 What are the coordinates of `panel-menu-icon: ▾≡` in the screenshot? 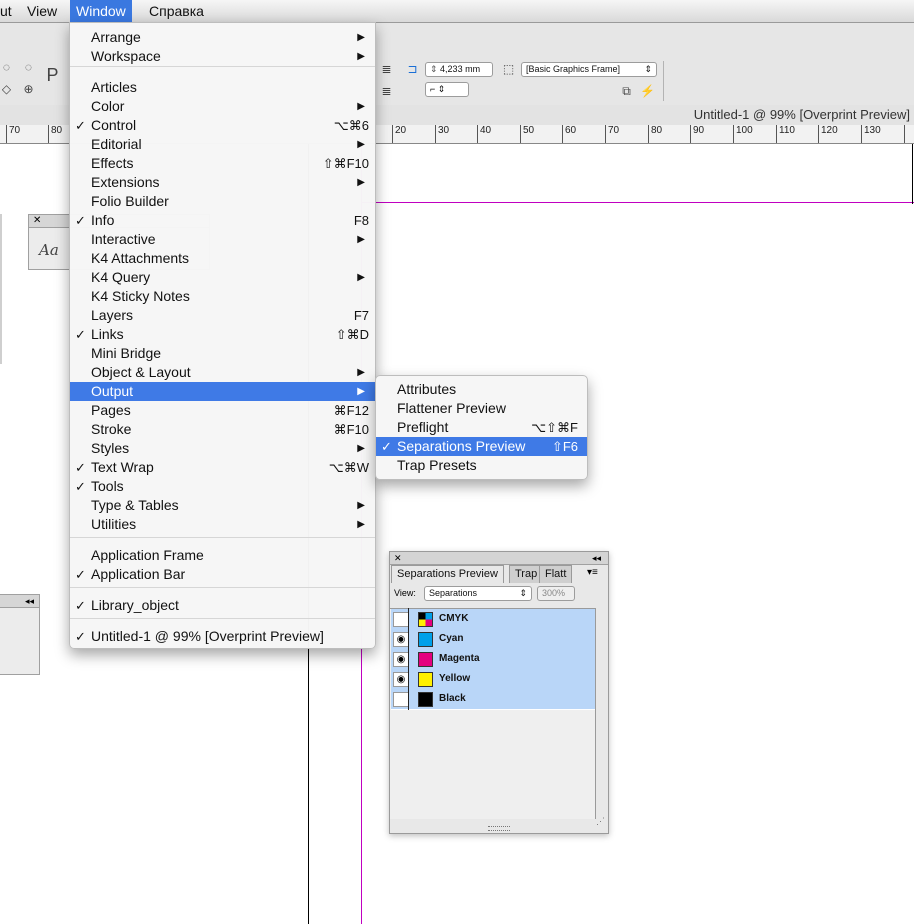 It's located at (592, 572).